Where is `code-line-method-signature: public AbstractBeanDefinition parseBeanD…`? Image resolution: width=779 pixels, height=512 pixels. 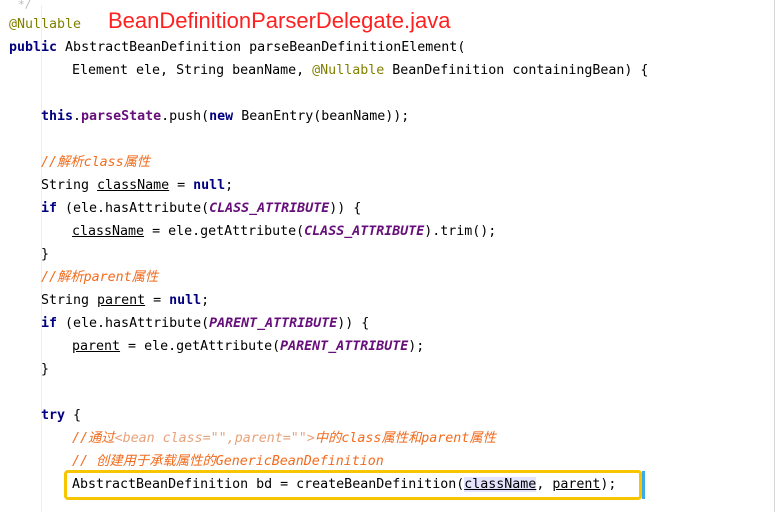 code-line-method-signature: public AbstractBeanDefinition parseBeanD… is located at coordinates (237, 47).